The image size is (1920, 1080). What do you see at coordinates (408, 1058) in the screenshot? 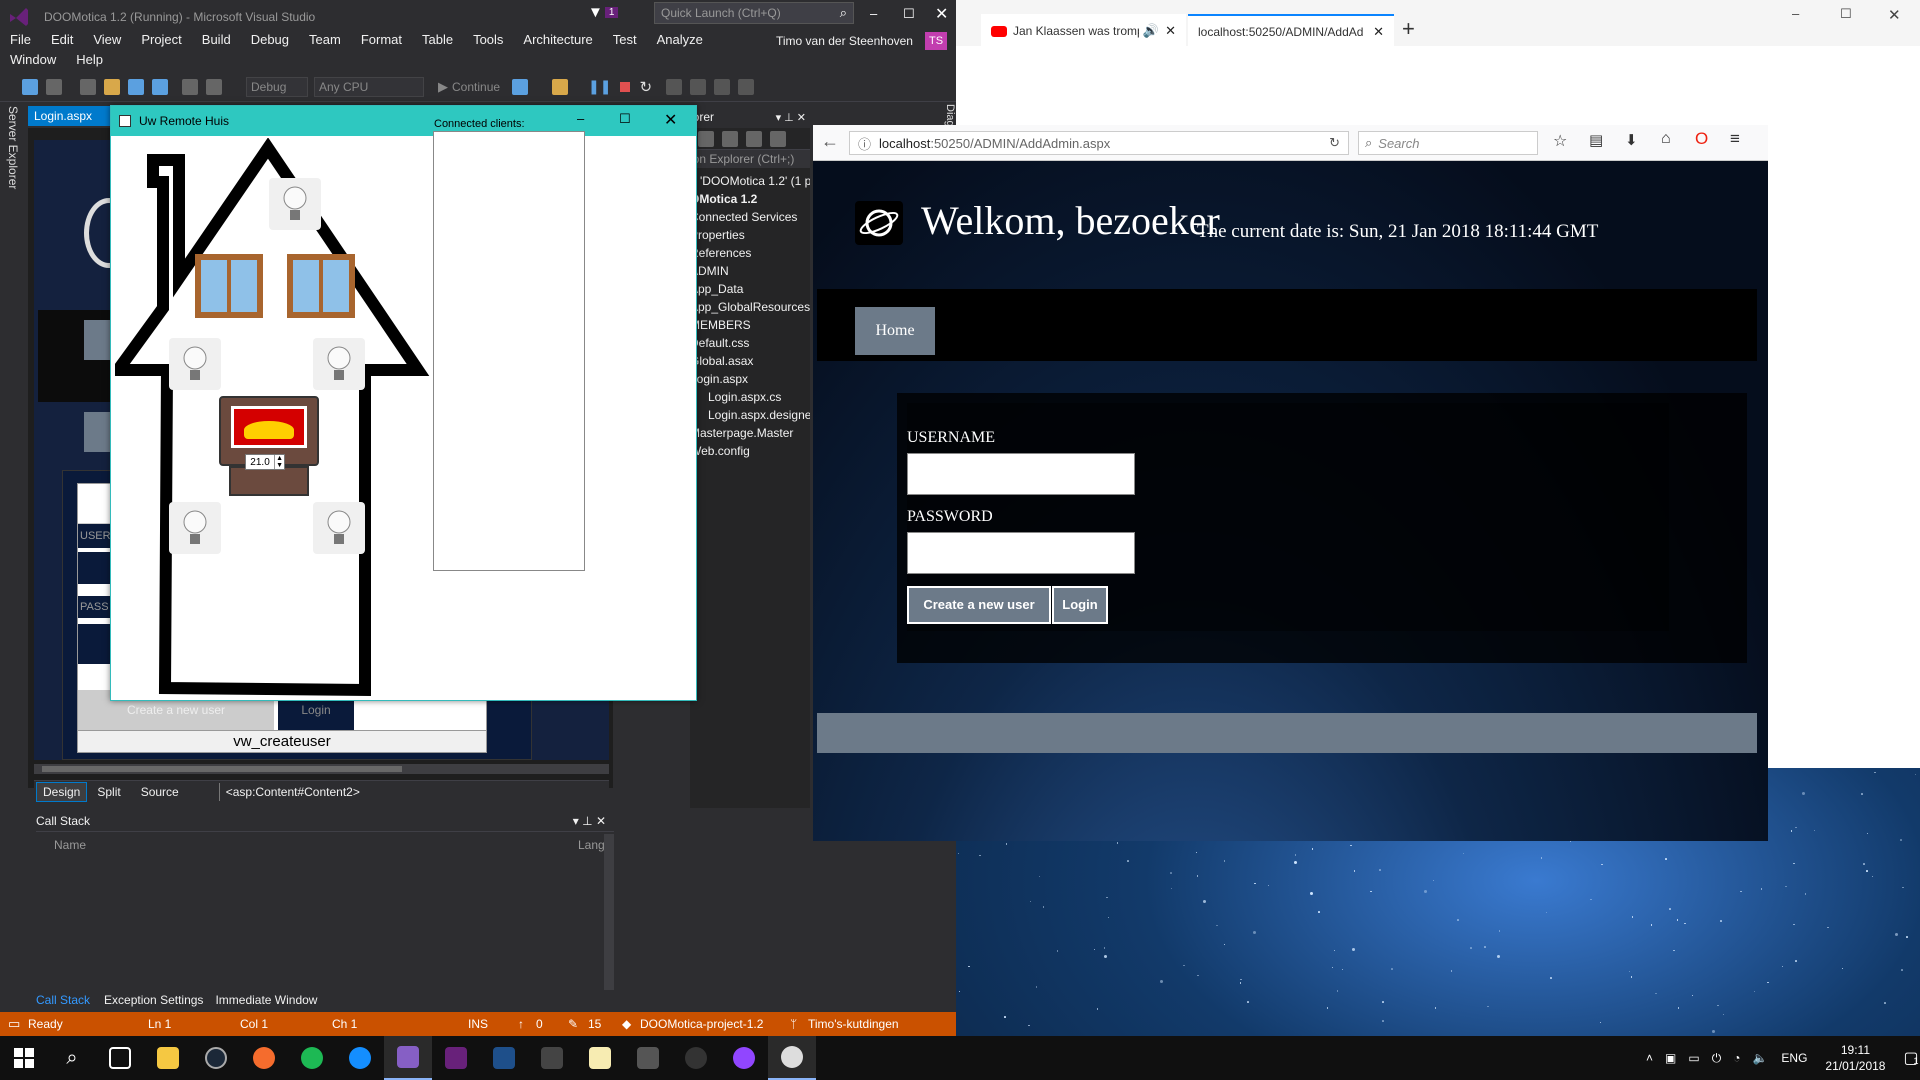
I see `visual-studio-taskbar-button` at bounding box center [408, 1058].